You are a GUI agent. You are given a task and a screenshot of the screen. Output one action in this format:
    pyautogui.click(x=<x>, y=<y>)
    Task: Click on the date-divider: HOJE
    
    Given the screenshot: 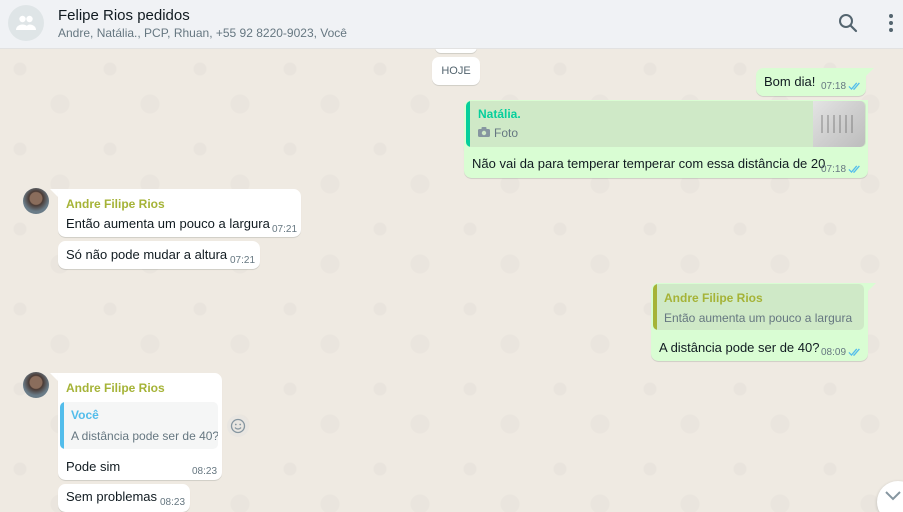 What is the action you would take?
    pyautogui.click(x=456, y=71)
    